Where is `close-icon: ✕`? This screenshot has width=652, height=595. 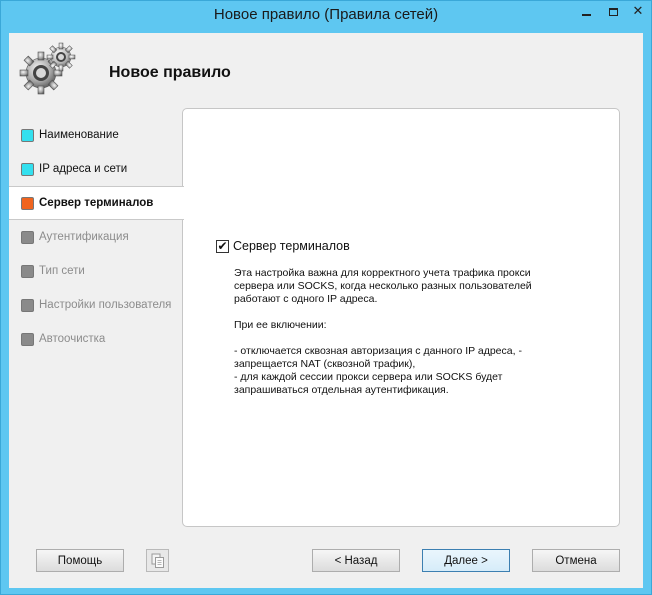
close-icon: ✕ is located at coordinates (638, 11).